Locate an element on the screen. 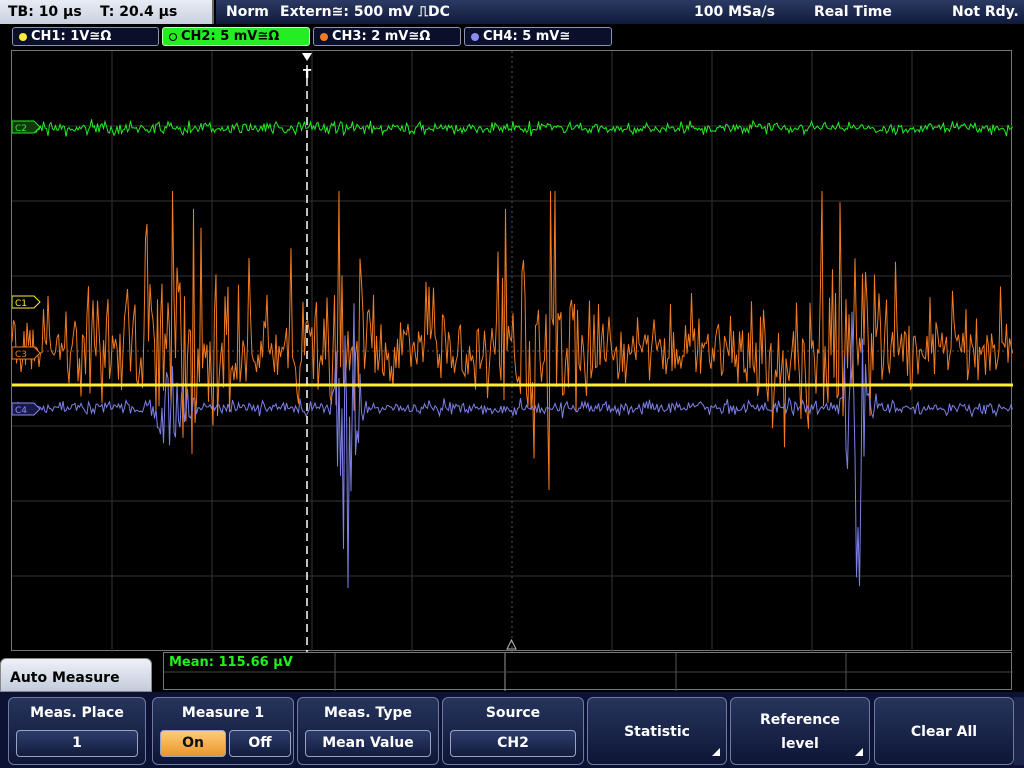 This screenshot has width=1024, height=768. source-softkey: Source CH2 is located at coordinates (513, 731).